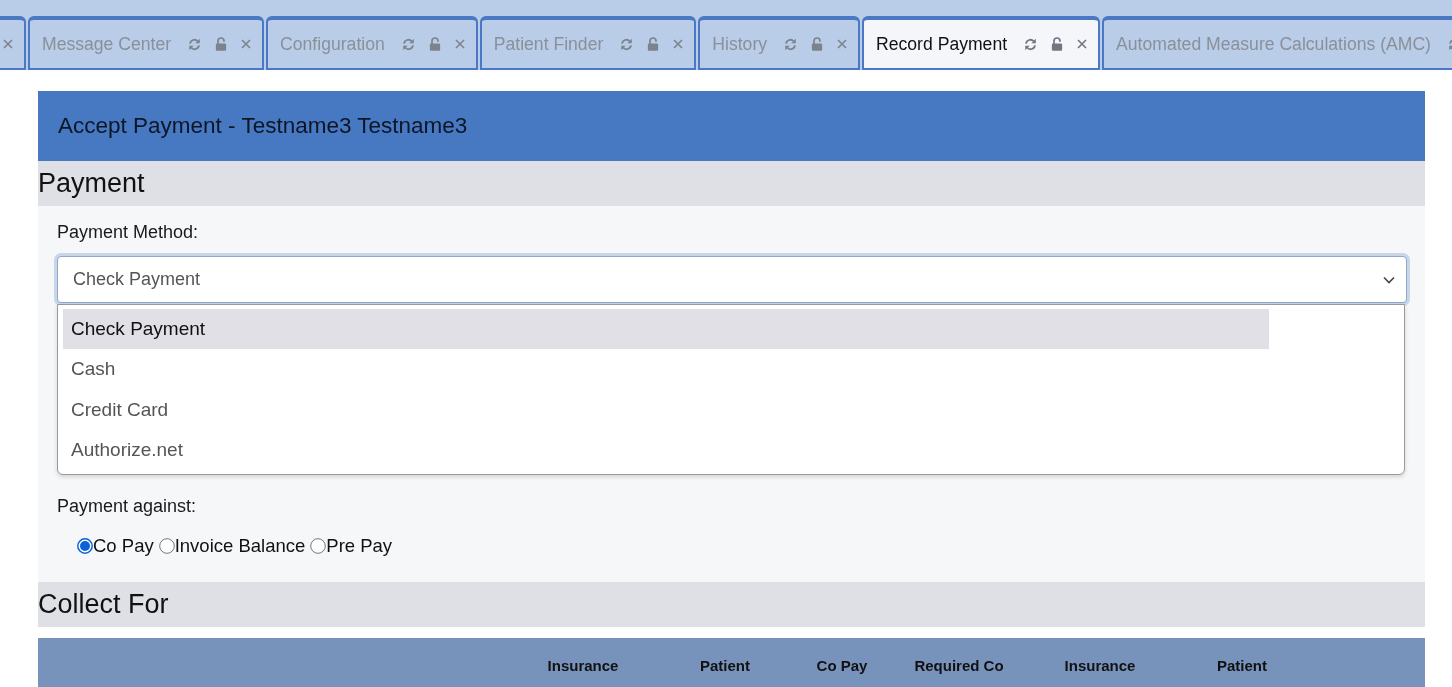 The image size is (1452, 687). What do you see at coordinates (666, 410) in the screenshot?
I see `dropdown-option: Credit Card` at bounding box center [666, 410].